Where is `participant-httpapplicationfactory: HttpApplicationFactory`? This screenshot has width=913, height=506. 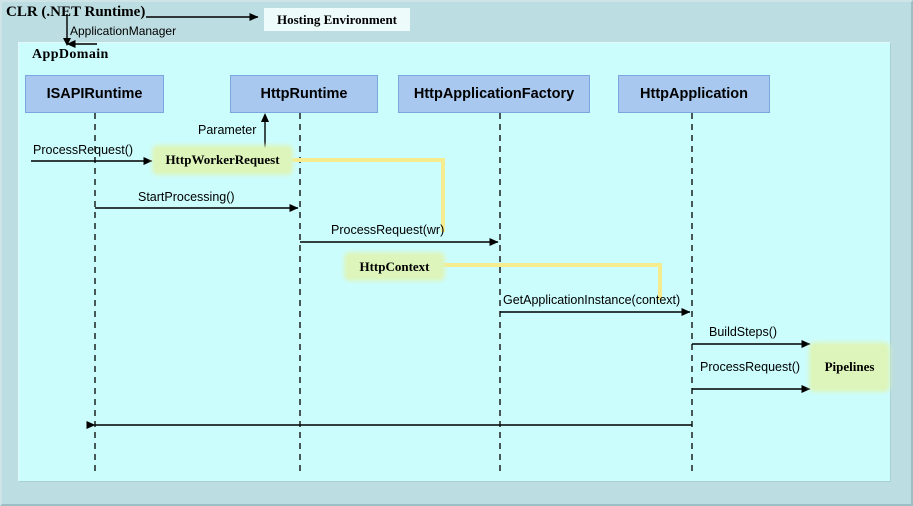
participant-httpapplicationfactory: HttpApplicationFactory is located at coordinates (494, 94).